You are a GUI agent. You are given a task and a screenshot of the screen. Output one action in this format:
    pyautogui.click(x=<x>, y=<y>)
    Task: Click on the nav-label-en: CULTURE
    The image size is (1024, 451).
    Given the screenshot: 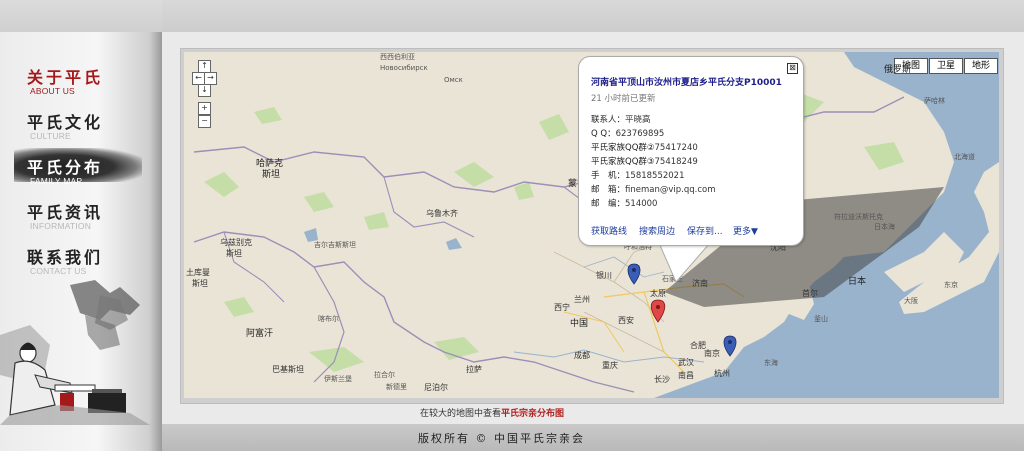 What is the action you would take?
    pyautogui.click(x=50, y=136)
    